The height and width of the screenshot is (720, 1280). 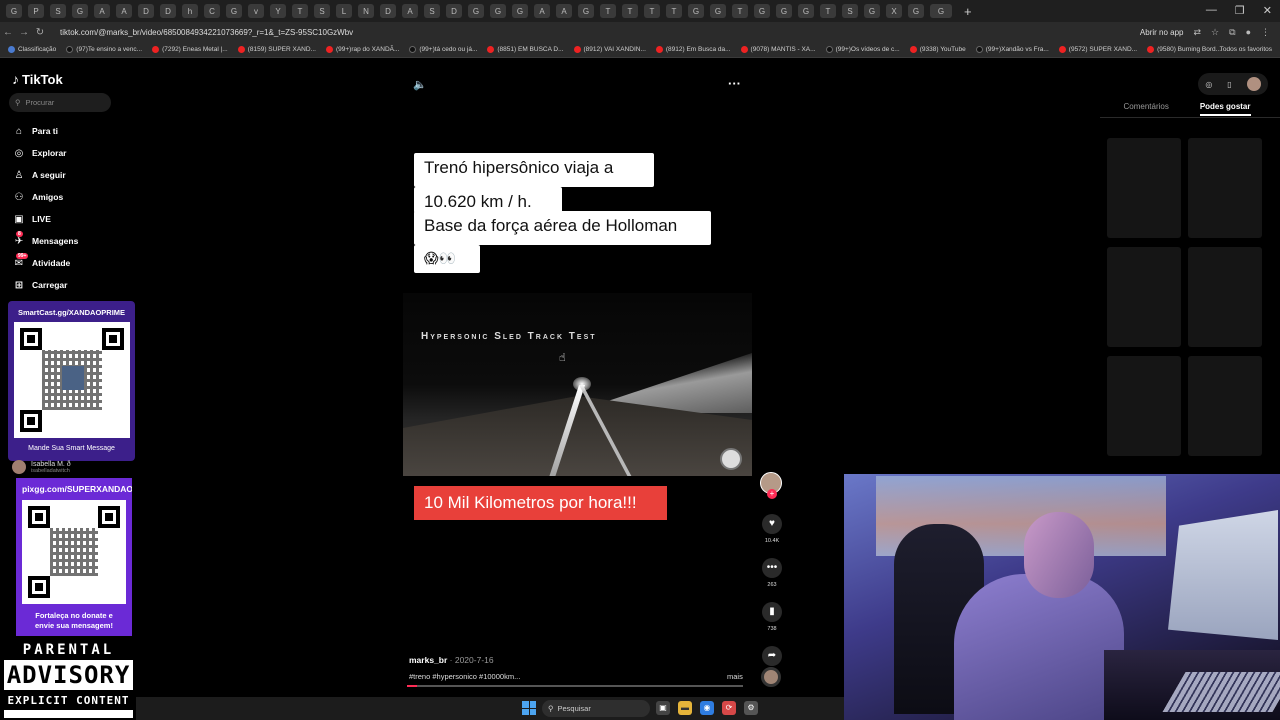 I want to click on browser-tab: P, so click(x=36, y=11).